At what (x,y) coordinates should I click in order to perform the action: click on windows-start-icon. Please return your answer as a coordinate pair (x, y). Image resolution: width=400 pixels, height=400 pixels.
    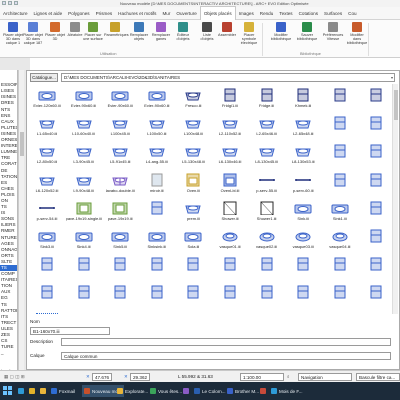
    Looking at the image, I should click on (7, 390).